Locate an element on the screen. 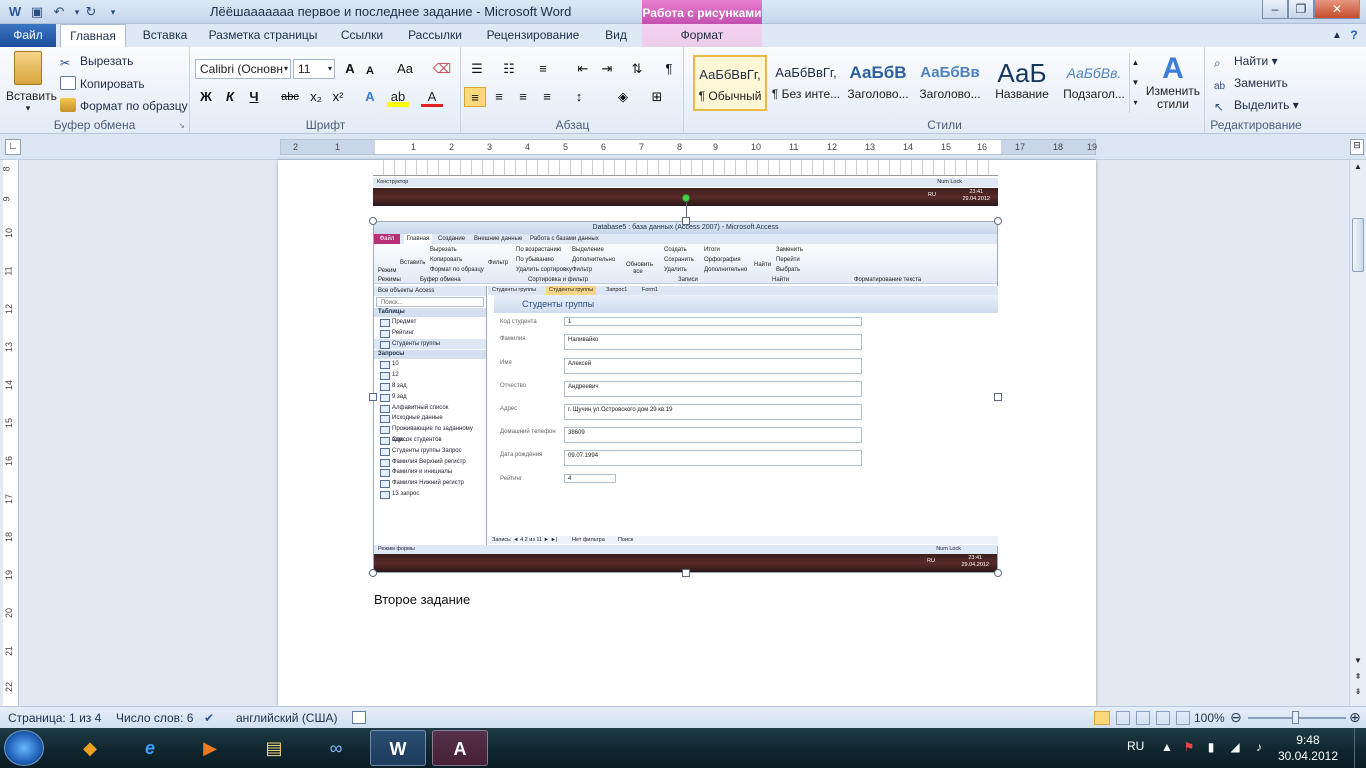 Image resolution: width=1366 pixels, height=768 pixels. help-icon: ? is located at coordinates (1354, 35).